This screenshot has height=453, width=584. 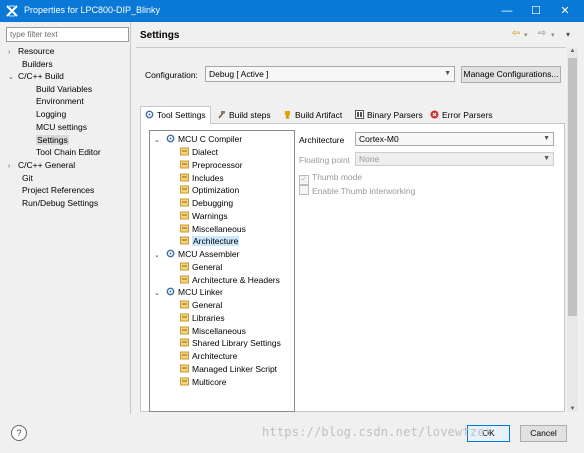 I want to click on tree-item-architecture-headers: Architecture & Headers, so click(x=230, y=280).